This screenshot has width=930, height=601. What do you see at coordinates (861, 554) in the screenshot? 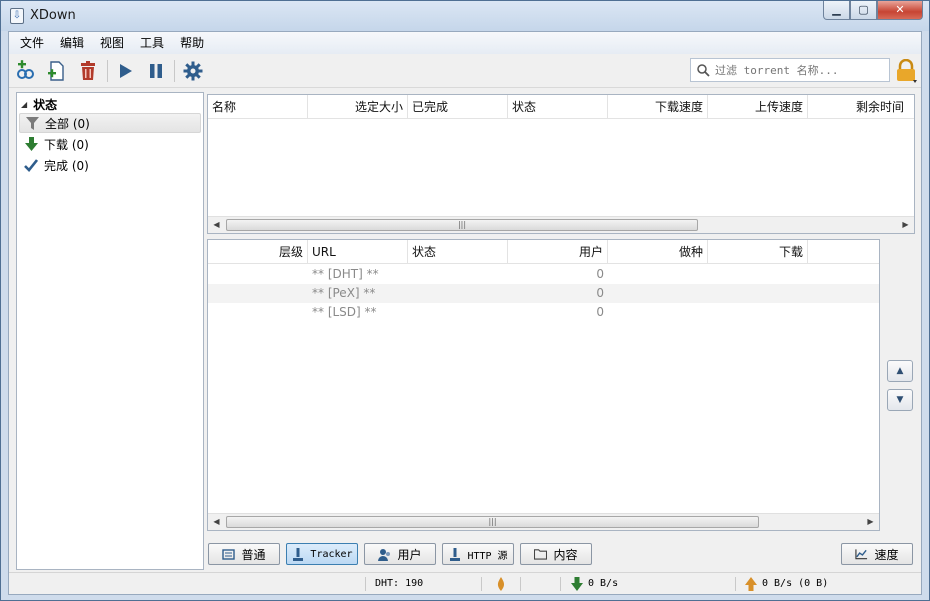
I see `chart-icon` at bounding box center [861, 554].